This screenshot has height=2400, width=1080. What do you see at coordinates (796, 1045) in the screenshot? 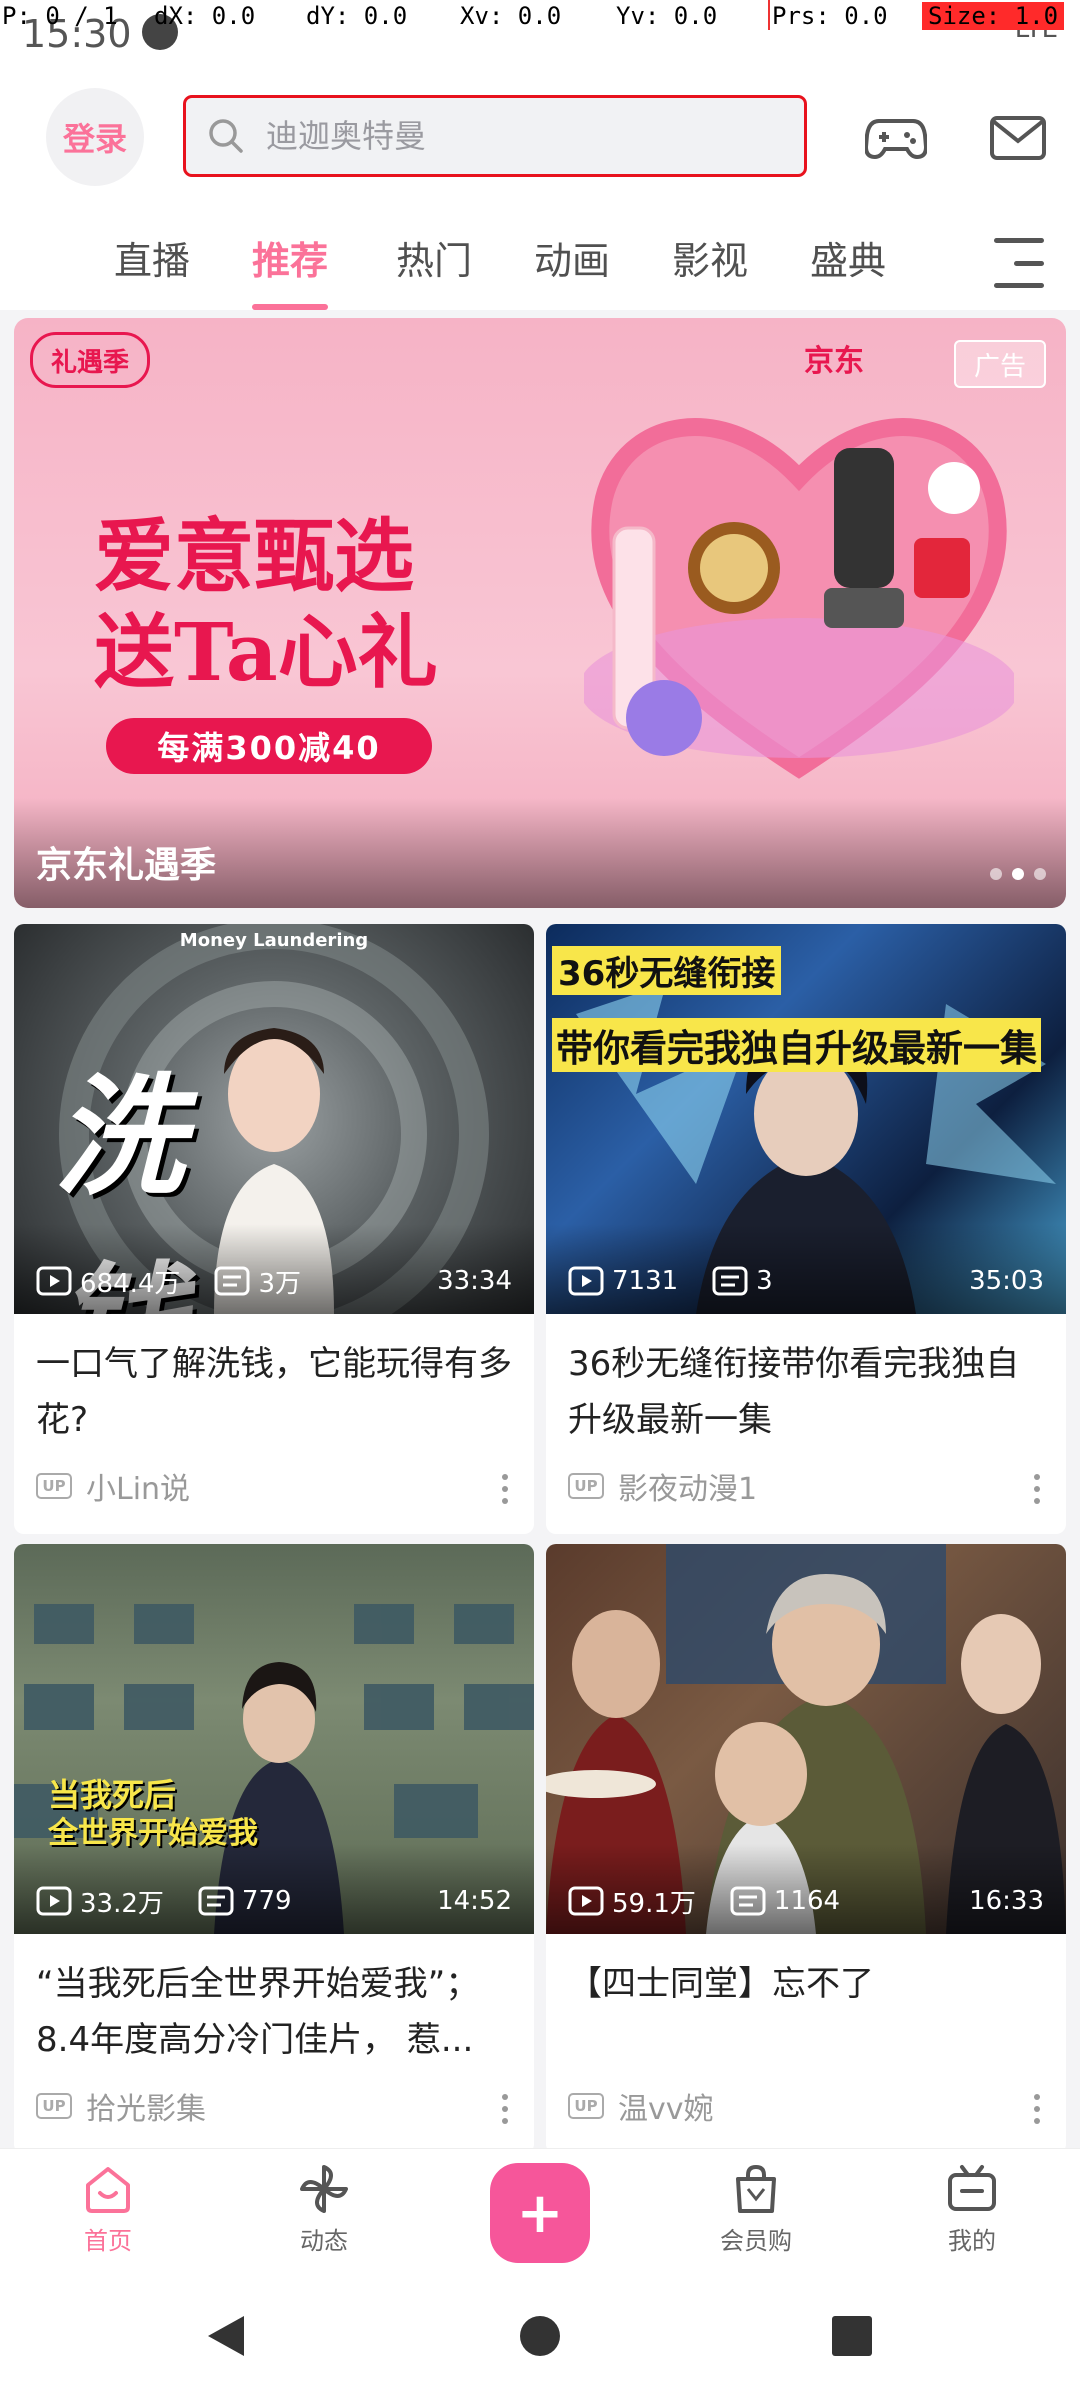
I see `thumbnail-title-text: 带你看完我独自升级最新一集` at bounding box center [796, 1045].